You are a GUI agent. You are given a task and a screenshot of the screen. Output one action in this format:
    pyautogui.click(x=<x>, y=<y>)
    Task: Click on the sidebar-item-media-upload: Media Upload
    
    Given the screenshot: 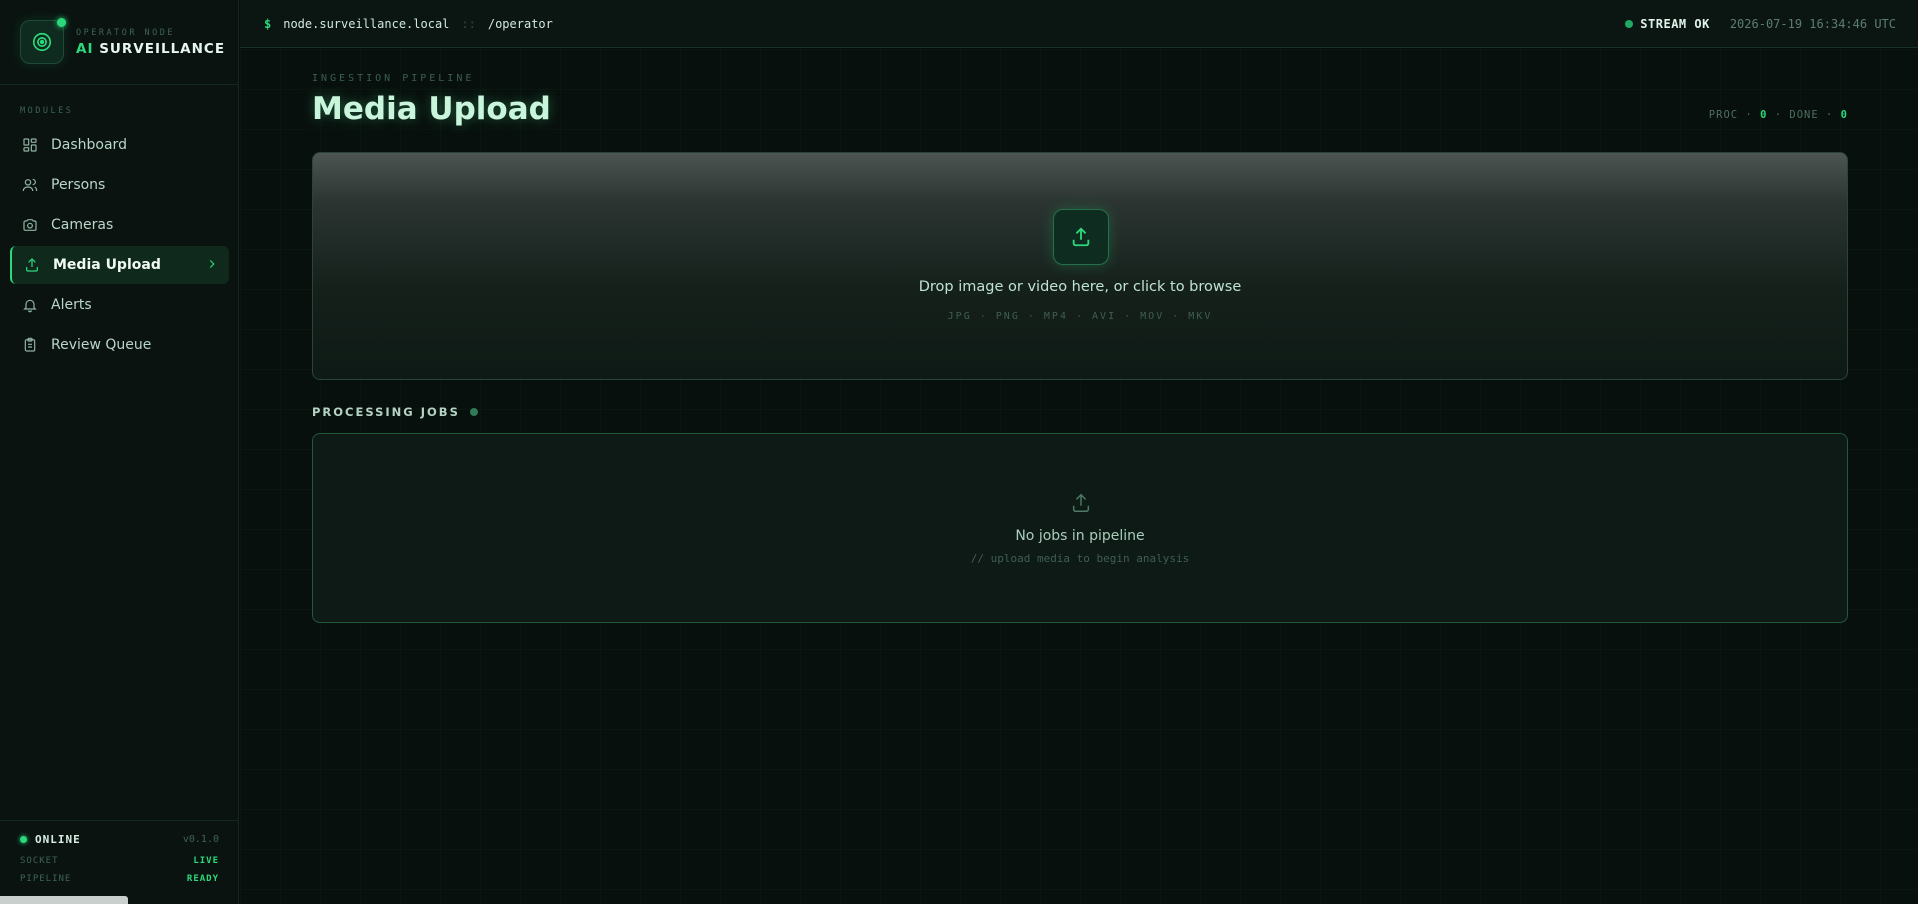 What is the action you would take?
    pyautogui.click(x=119, y=265)
    